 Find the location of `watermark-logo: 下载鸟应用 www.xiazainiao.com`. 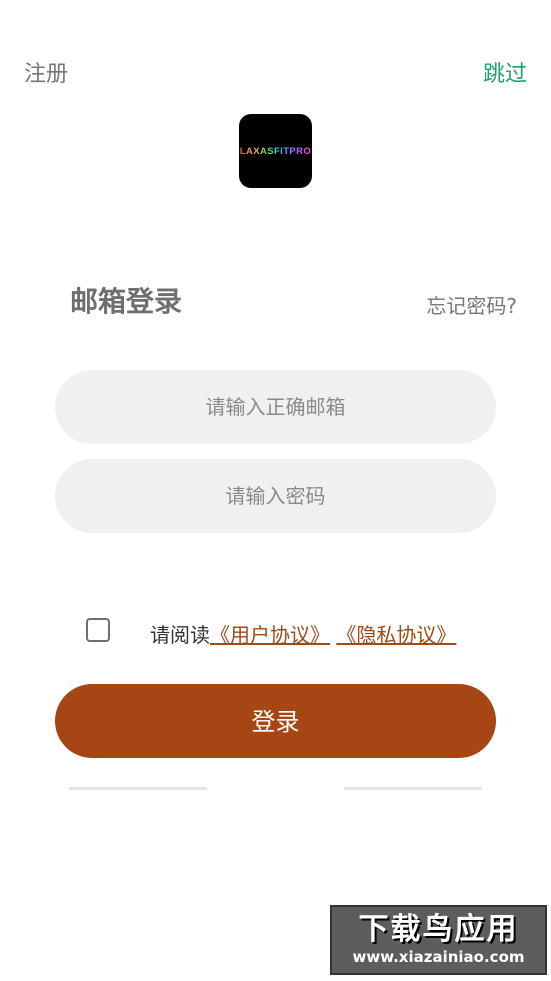

watermark-logo: 下载鸟应用 www.xiazainiao.com is located at coordinates (438, 940).